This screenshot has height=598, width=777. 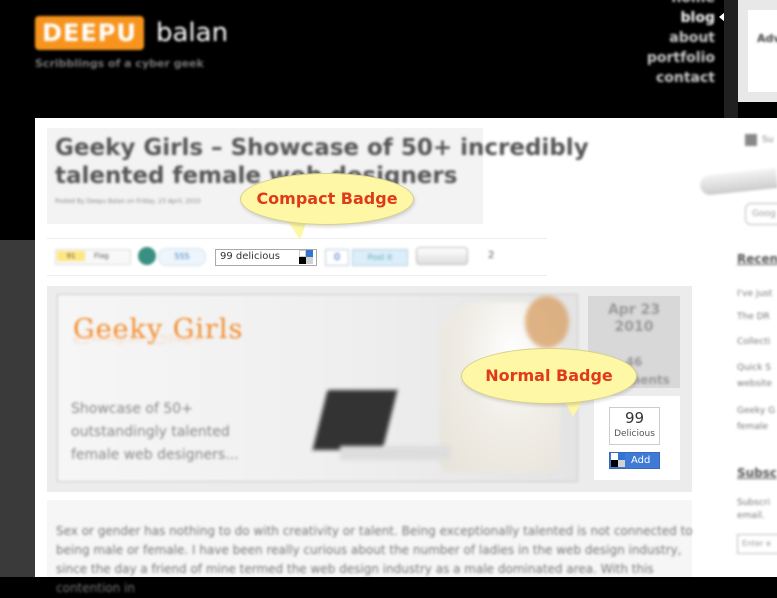 I want to click on hero-person-hair, so click(x=547, y=322).